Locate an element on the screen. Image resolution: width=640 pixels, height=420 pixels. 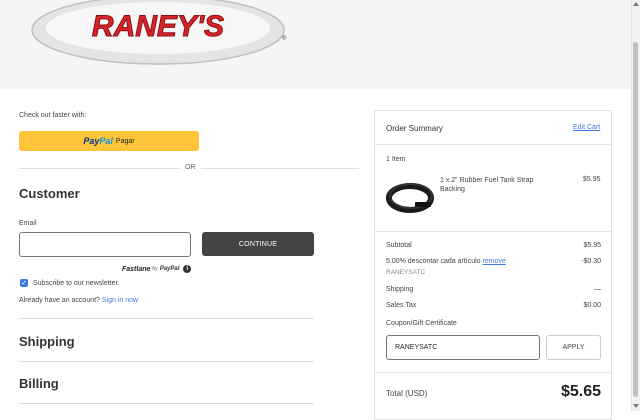
billing-heading: Billing is located at coordinates (39, 383).